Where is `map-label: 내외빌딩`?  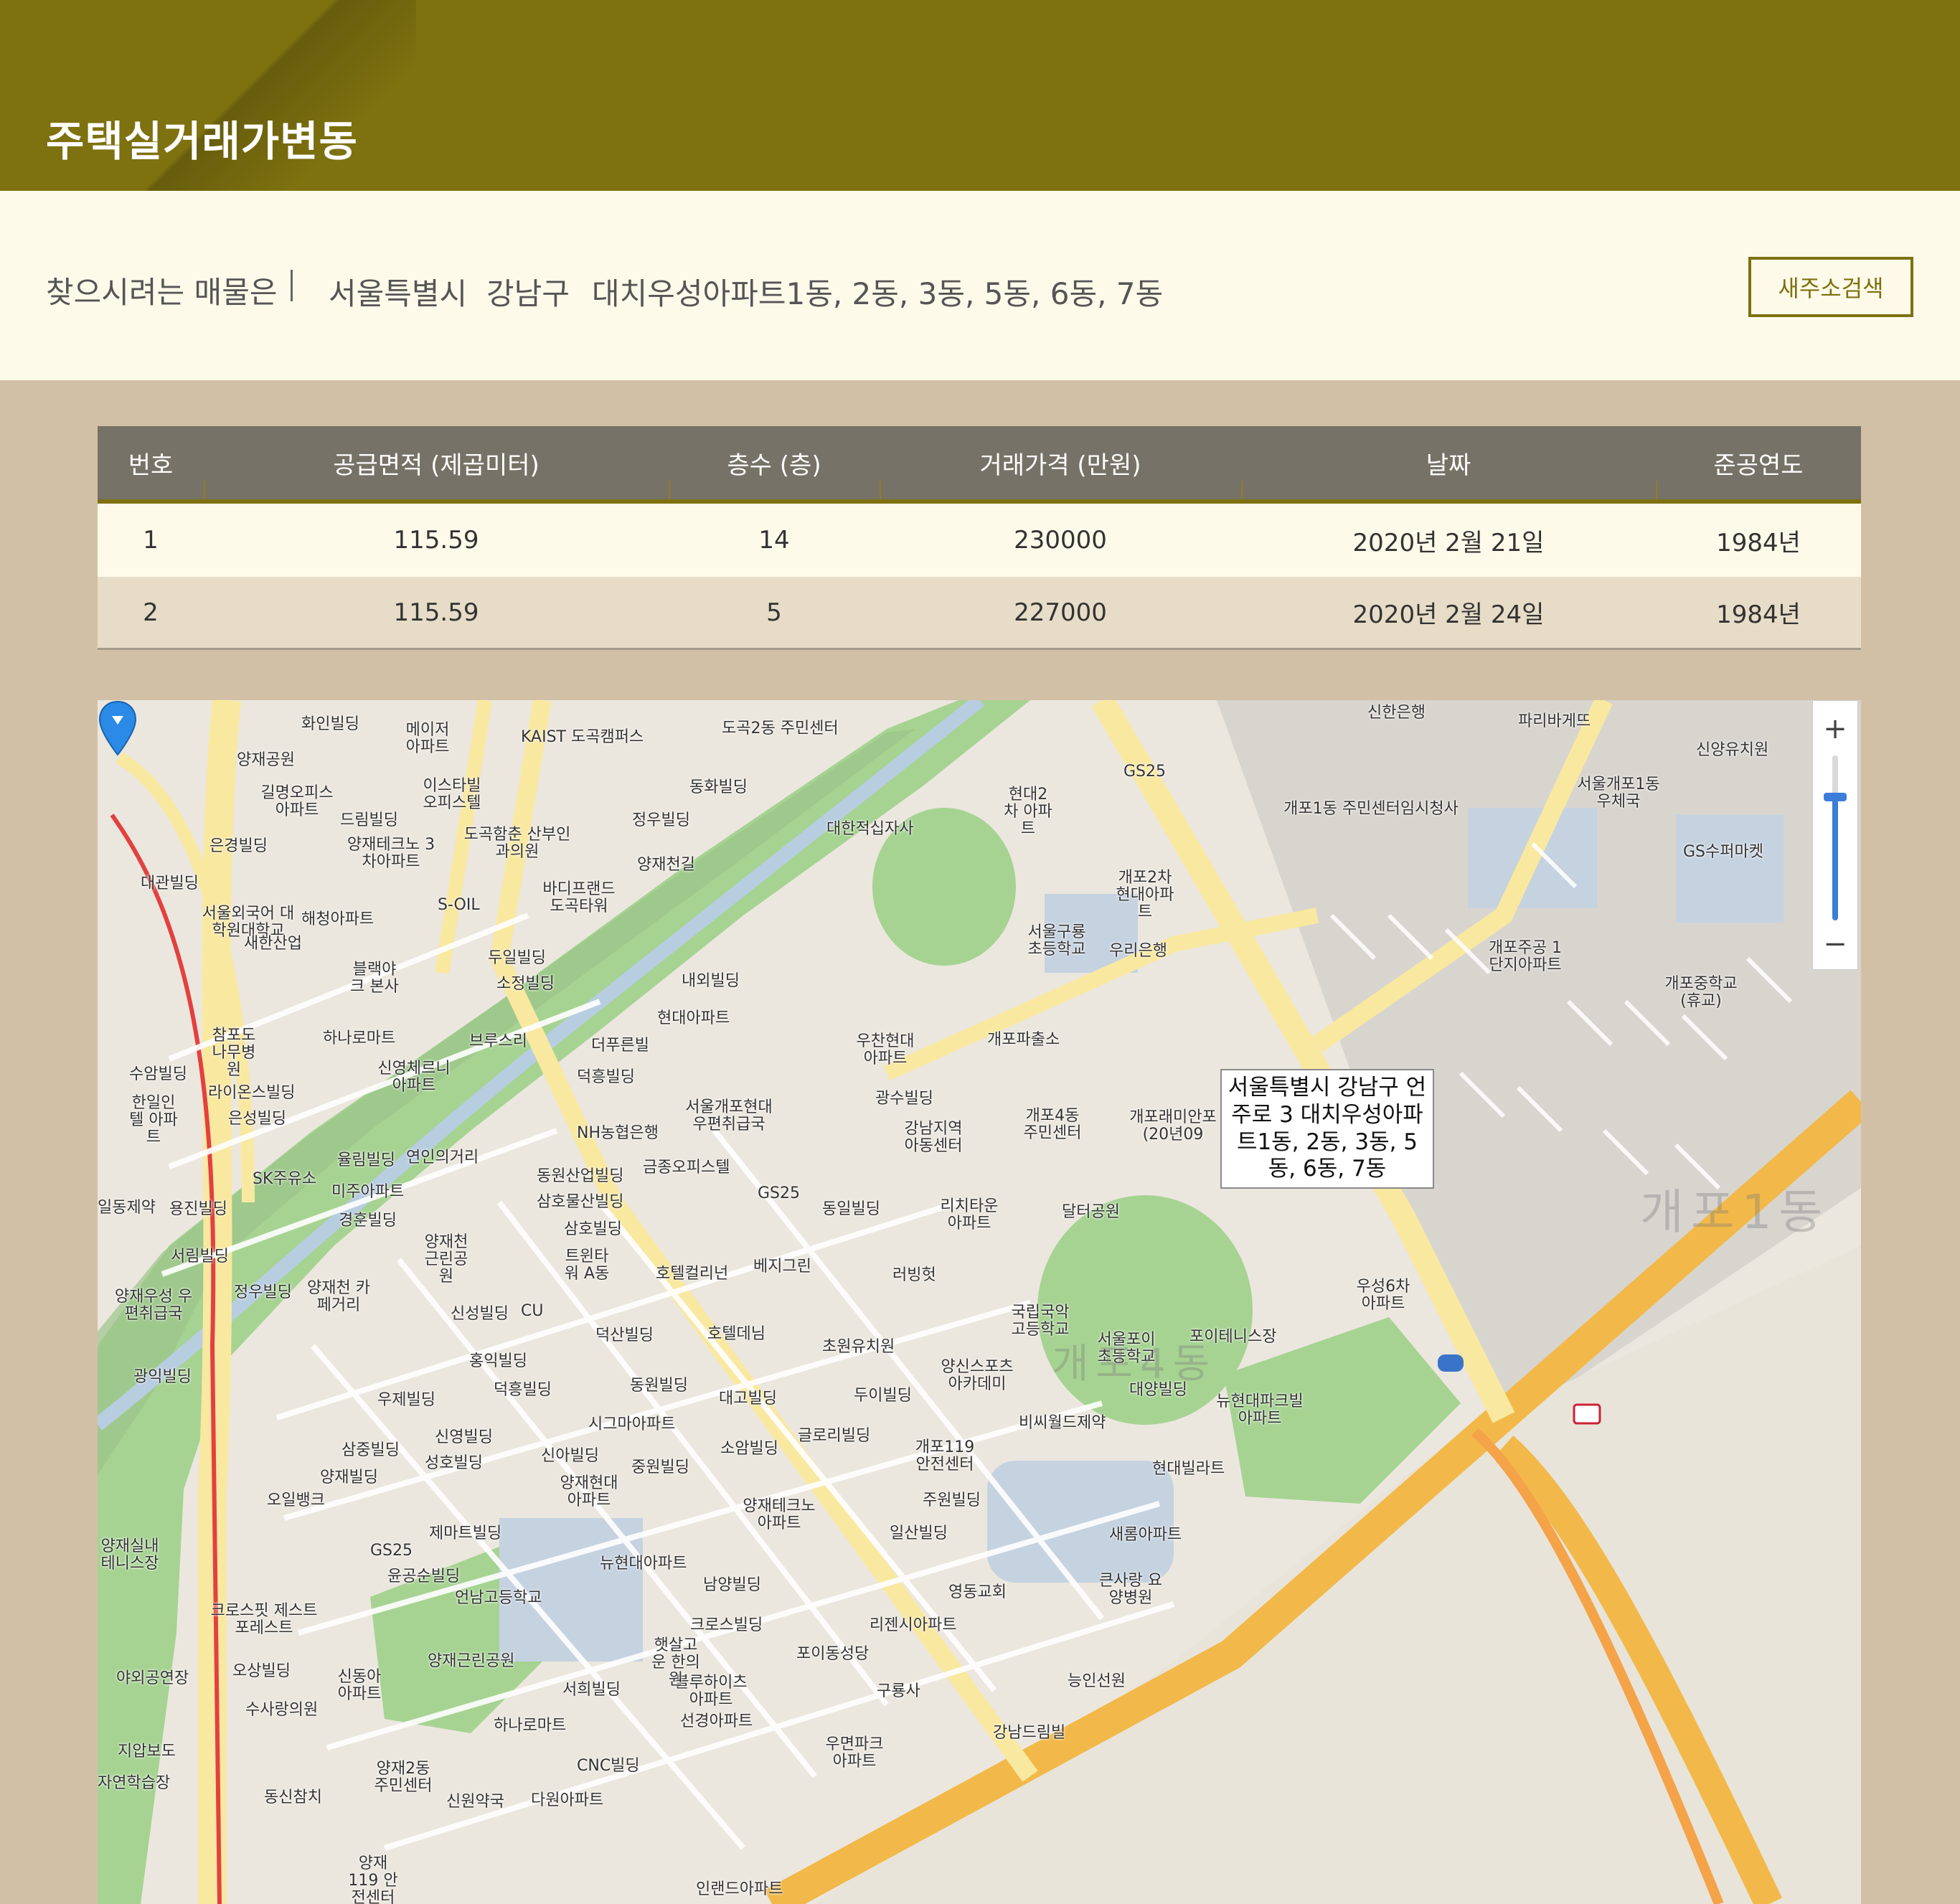 map-label: 내외빌딩 is located at coordinates (711, 981).